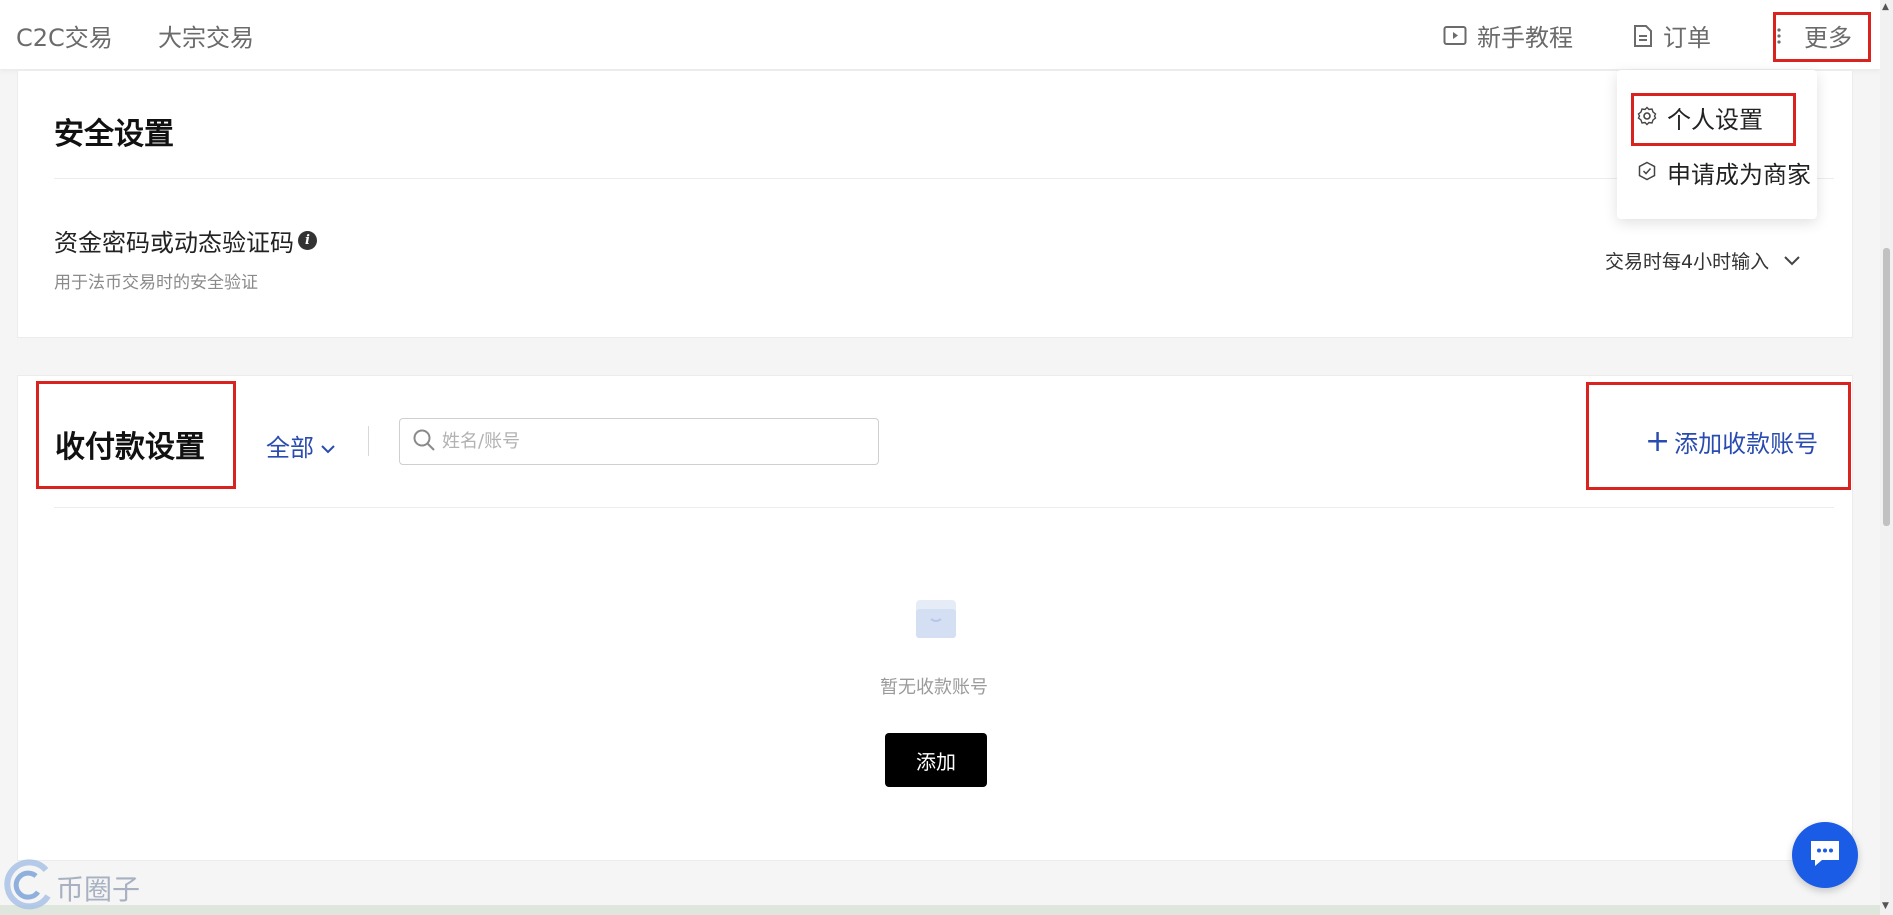  Describe the element at coordinates (1643, 36) in the screenshot. I see `document-icon` at that location.